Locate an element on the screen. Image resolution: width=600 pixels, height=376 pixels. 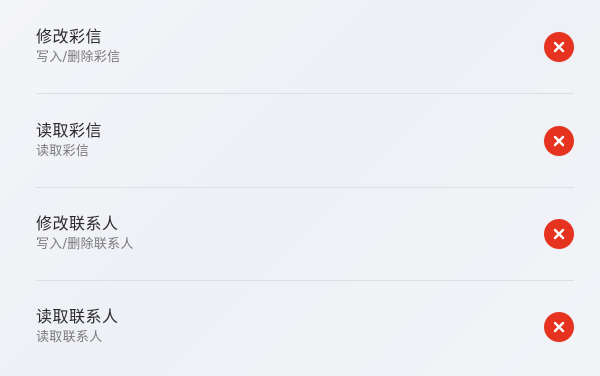
permission-subtitle: 读取联系人 is located at coordinates (69, 337).